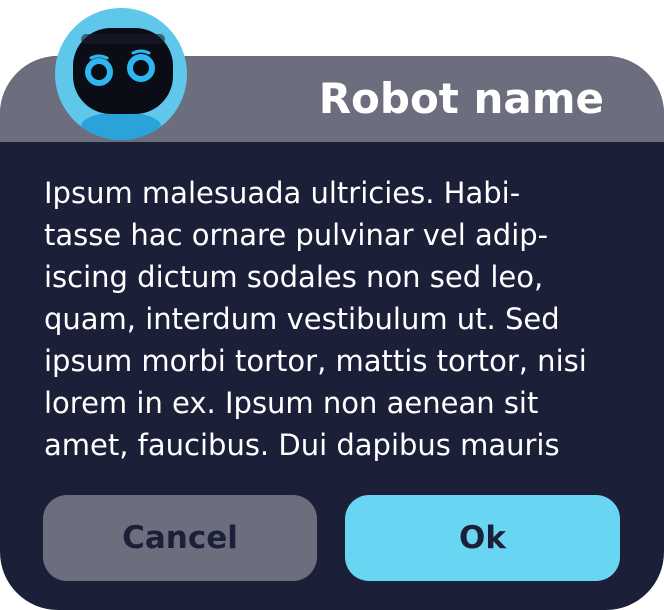 The image size is (664, 610). What do you see at coordinates (461, 98) in the screenshot?
I see `dialog-title: Robot name` at bounding box center [461, 98].